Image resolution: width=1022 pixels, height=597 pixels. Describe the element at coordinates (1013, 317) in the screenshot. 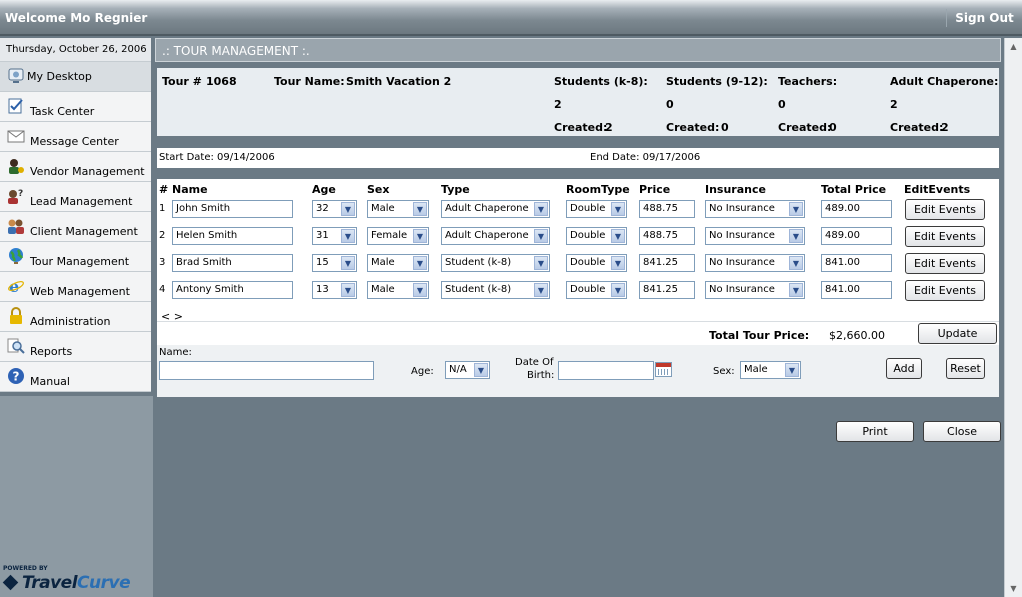

I see `page-scrollbar: ▲ ▼` at that location.